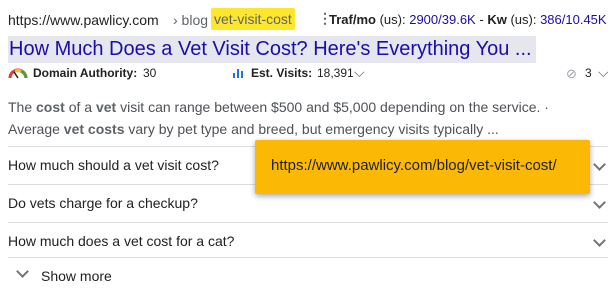 The height and width of the screenshot is (308, 615). I want to click on gauge-icon, so click(18, 73).